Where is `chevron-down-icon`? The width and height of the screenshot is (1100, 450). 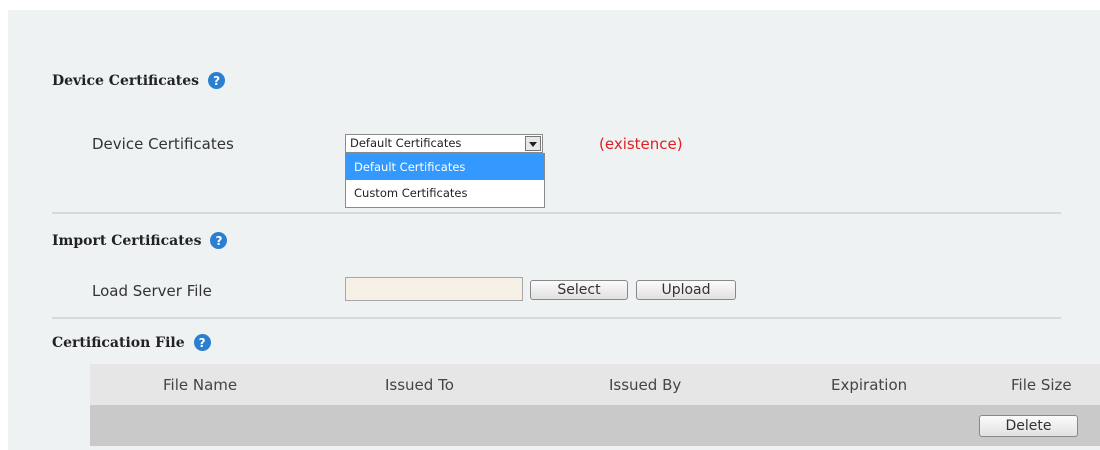 chevron-down-icon is located at coordinates (533, 143).